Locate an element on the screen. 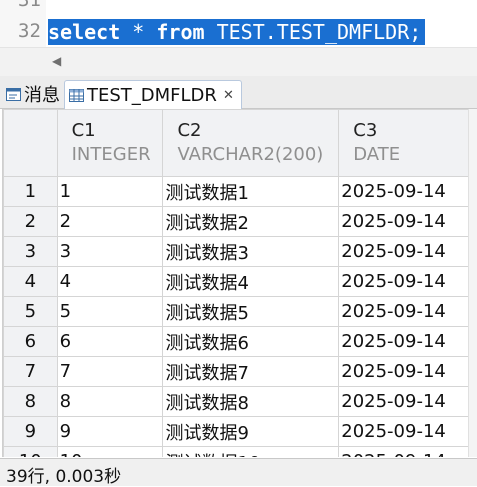 Image resolution: width=477 pixels, height=487 pixels. sql-text: * is located at coordinates (138, 32).